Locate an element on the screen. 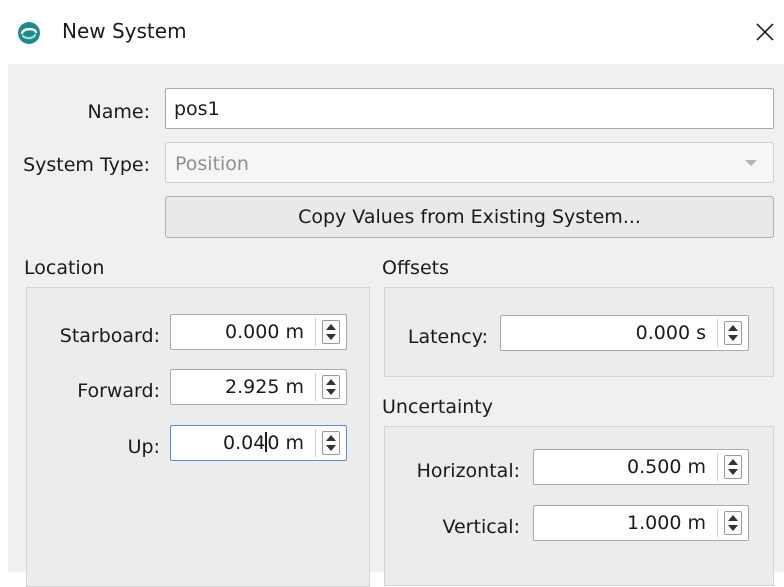  vertical-spinbox: 1.000 m is located at coordinates (641, 523).